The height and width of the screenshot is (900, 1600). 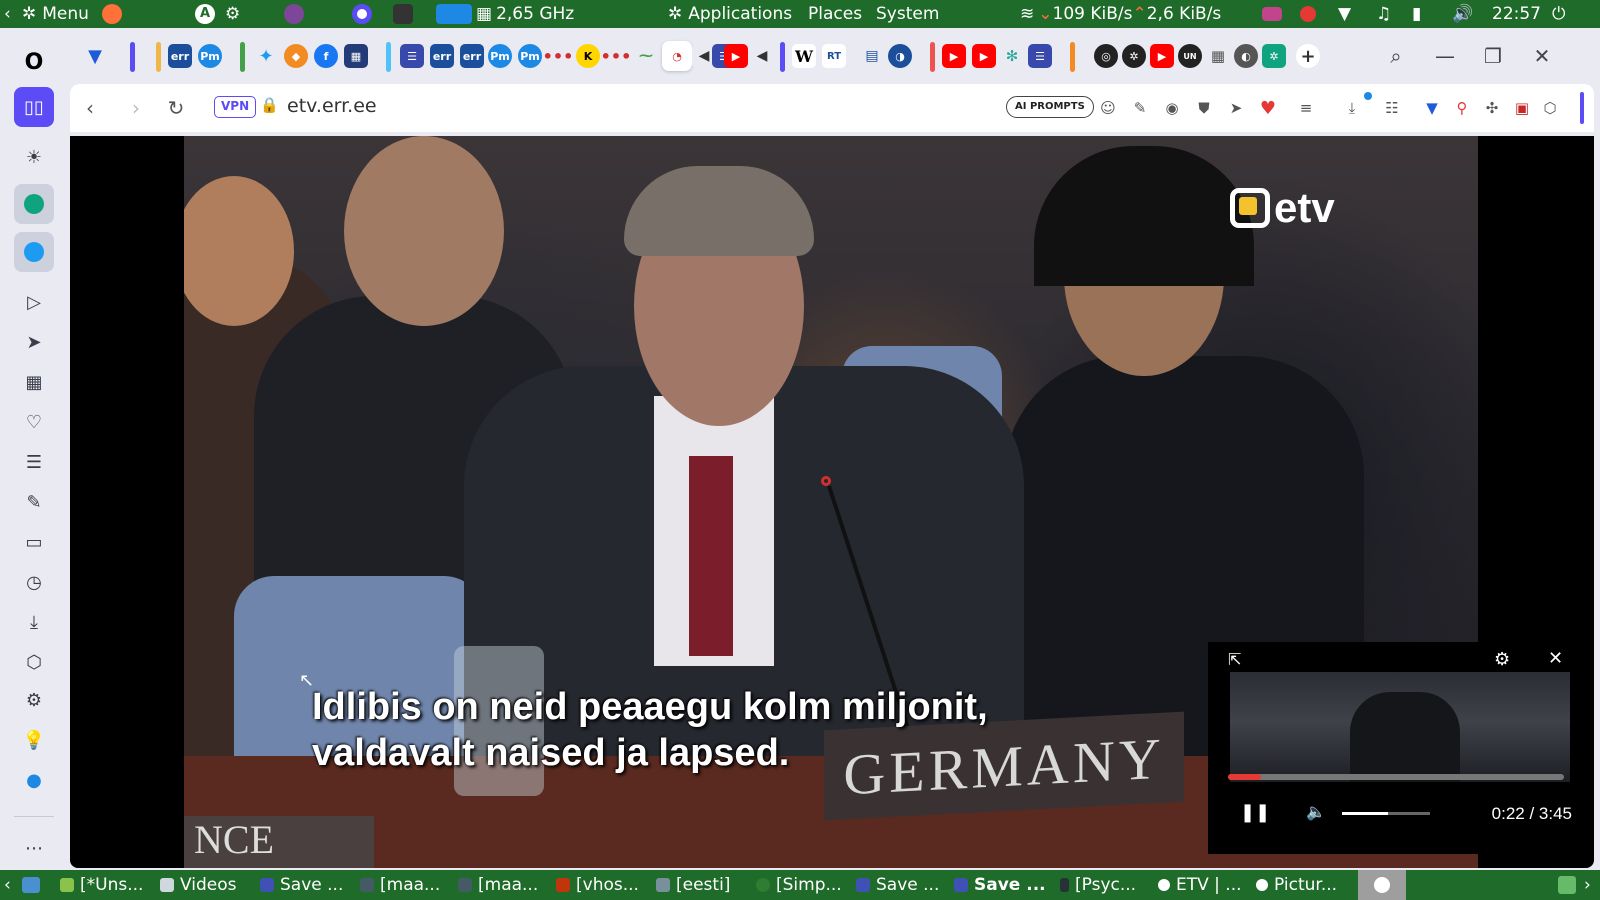 What do you see at coordinates (1567, 885) in the screenshot?
I see `trash-icon` at bounding box center [1567, 885].